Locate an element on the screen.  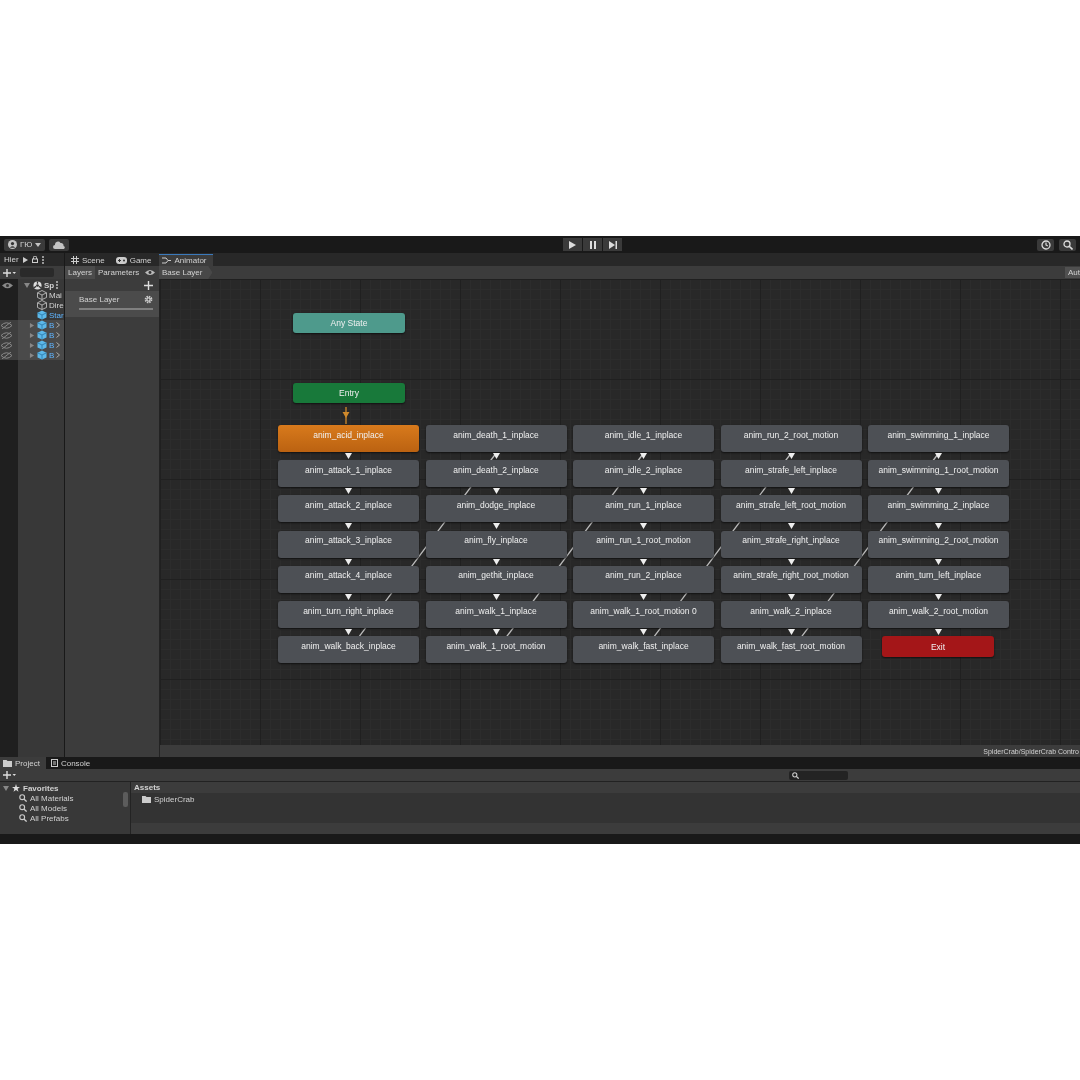
account-button: ГЮ is located at coordinates (25, 244).